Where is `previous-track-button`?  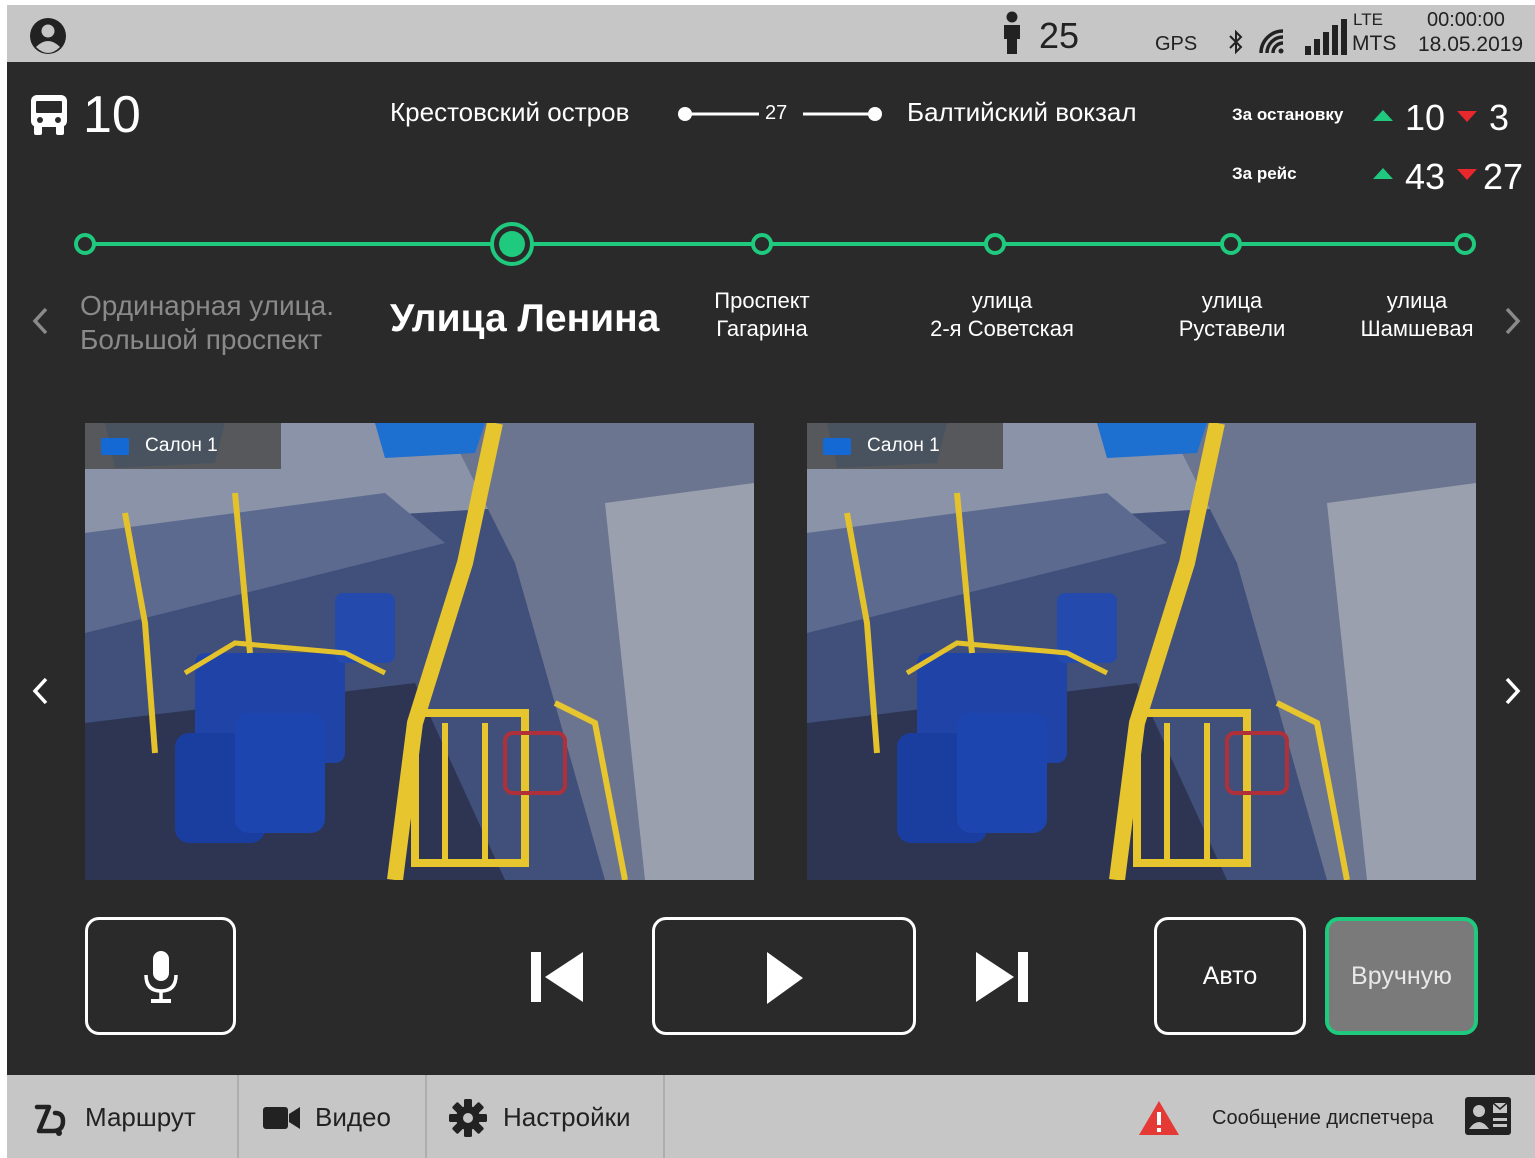 previous-track-button is located at coordinates (557, 977).